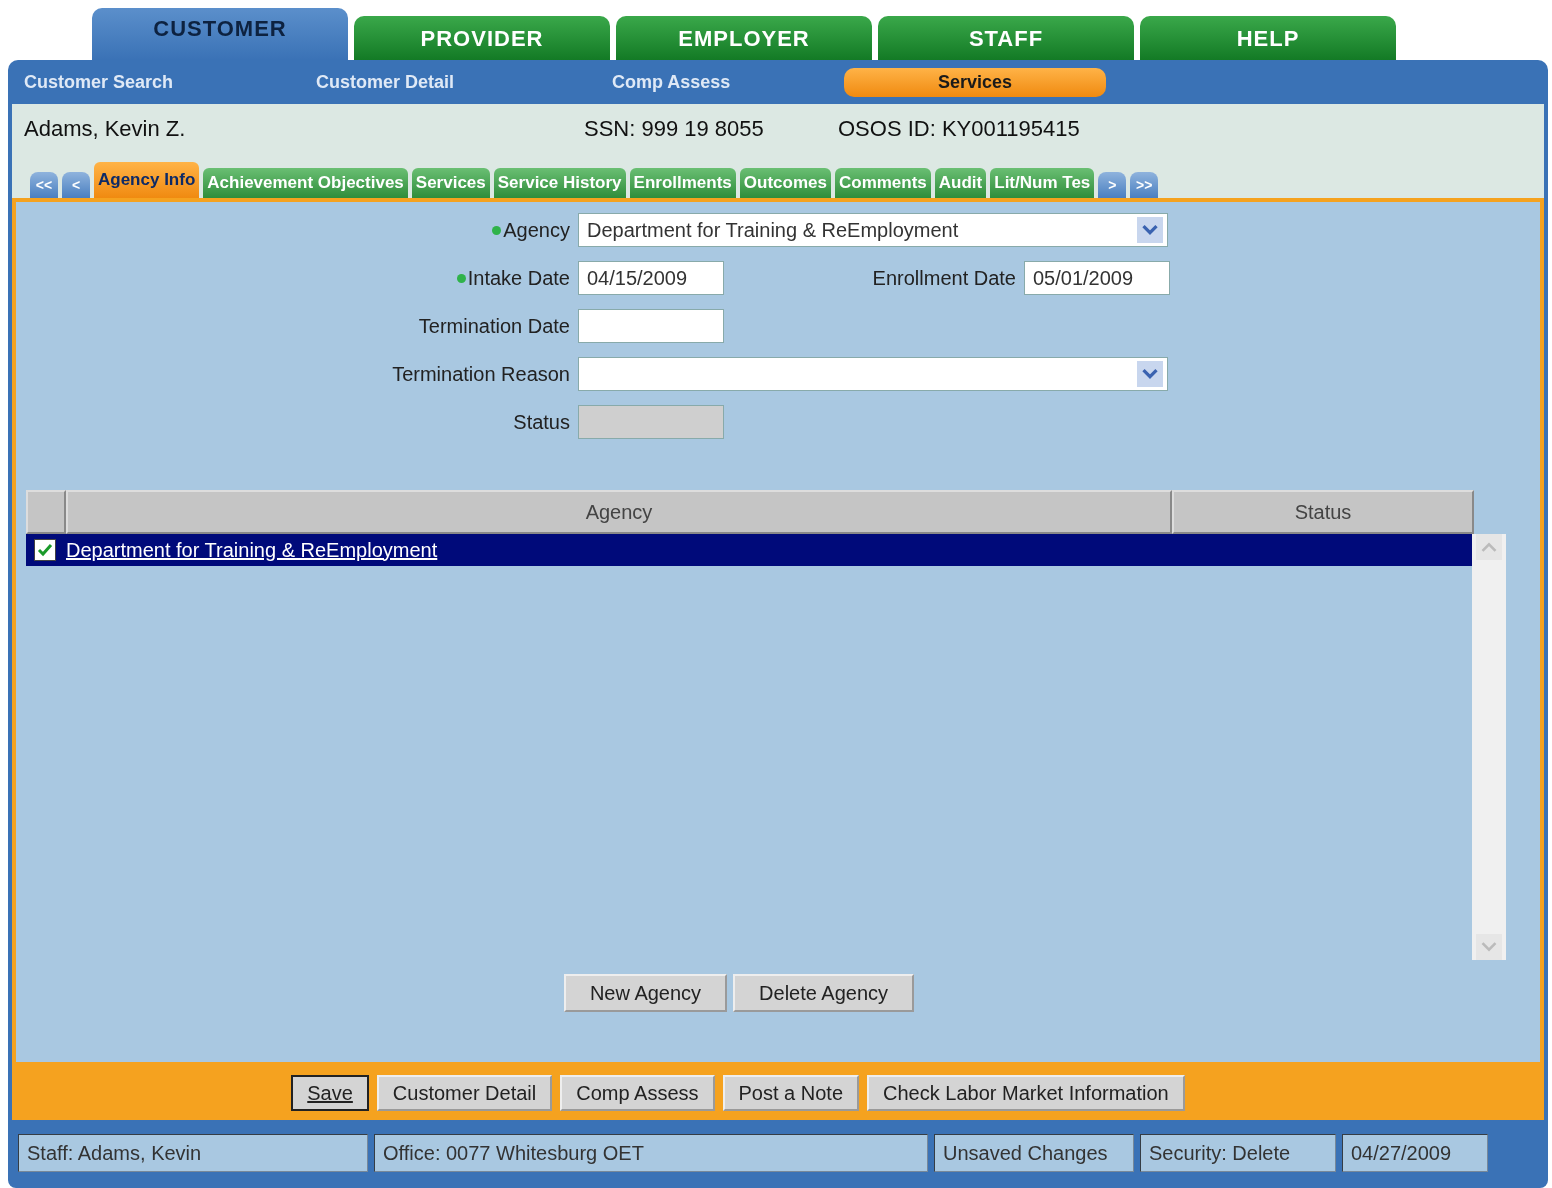  What do you see at coordinates (1415, 1153) in the screenshot?
I see `status-field: 04/27/2009` at bounding box center [1415, 1153].